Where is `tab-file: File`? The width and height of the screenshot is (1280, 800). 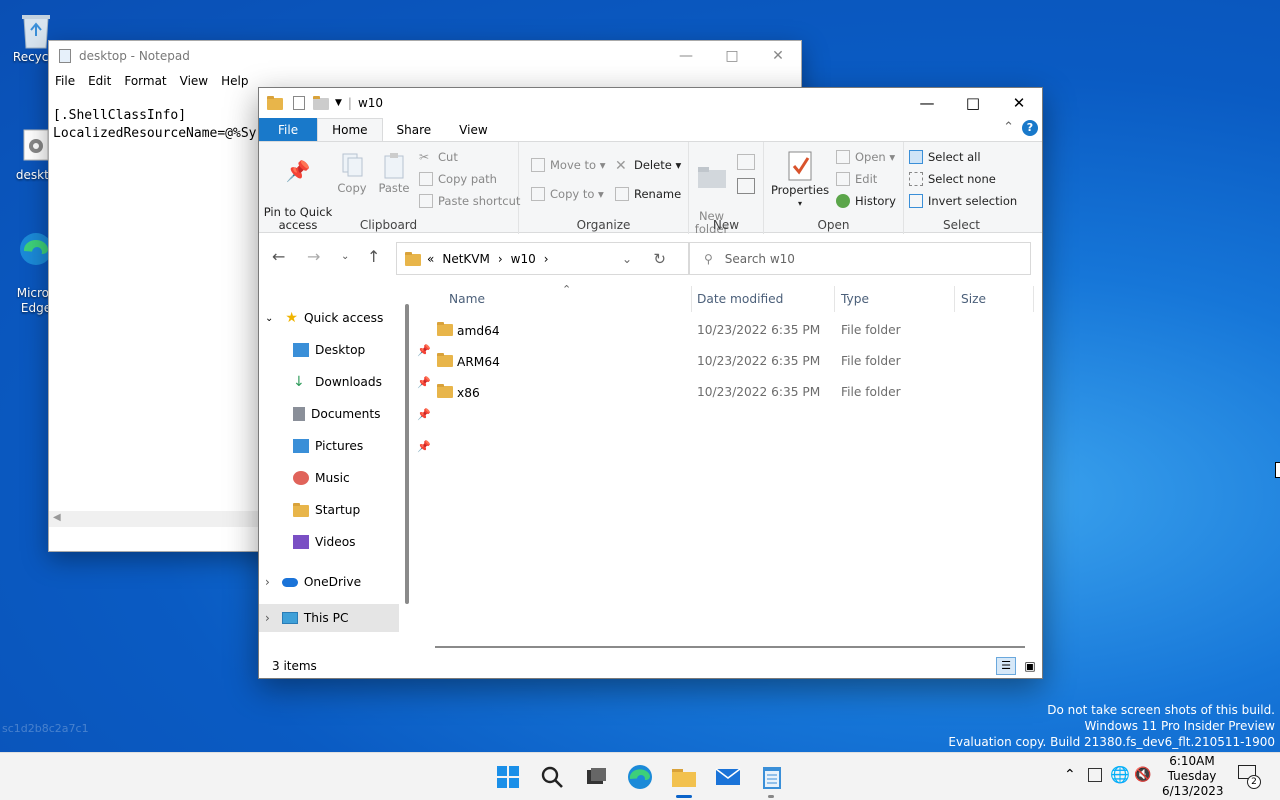 tab-file: File is located at coordinates (288, 129).